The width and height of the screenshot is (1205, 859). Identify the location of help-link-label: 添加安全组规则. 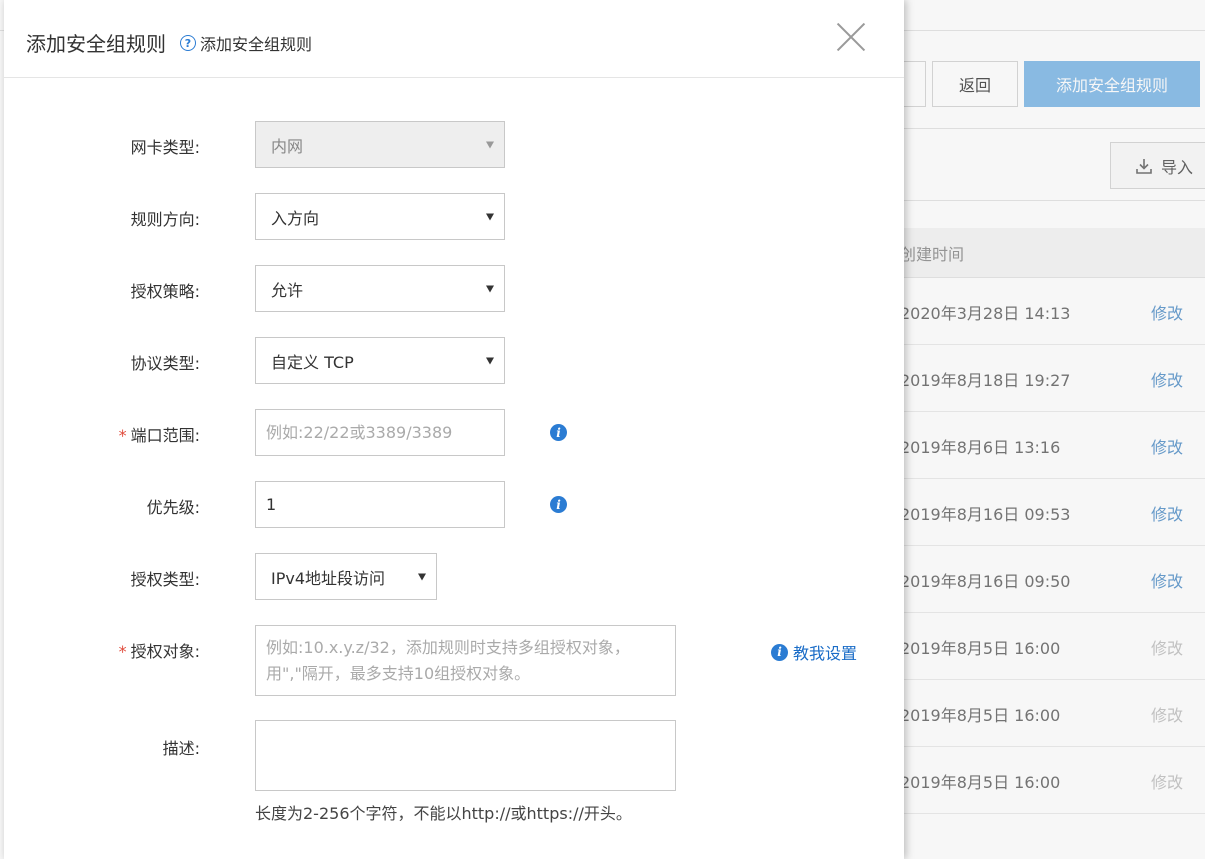
(256, 44).